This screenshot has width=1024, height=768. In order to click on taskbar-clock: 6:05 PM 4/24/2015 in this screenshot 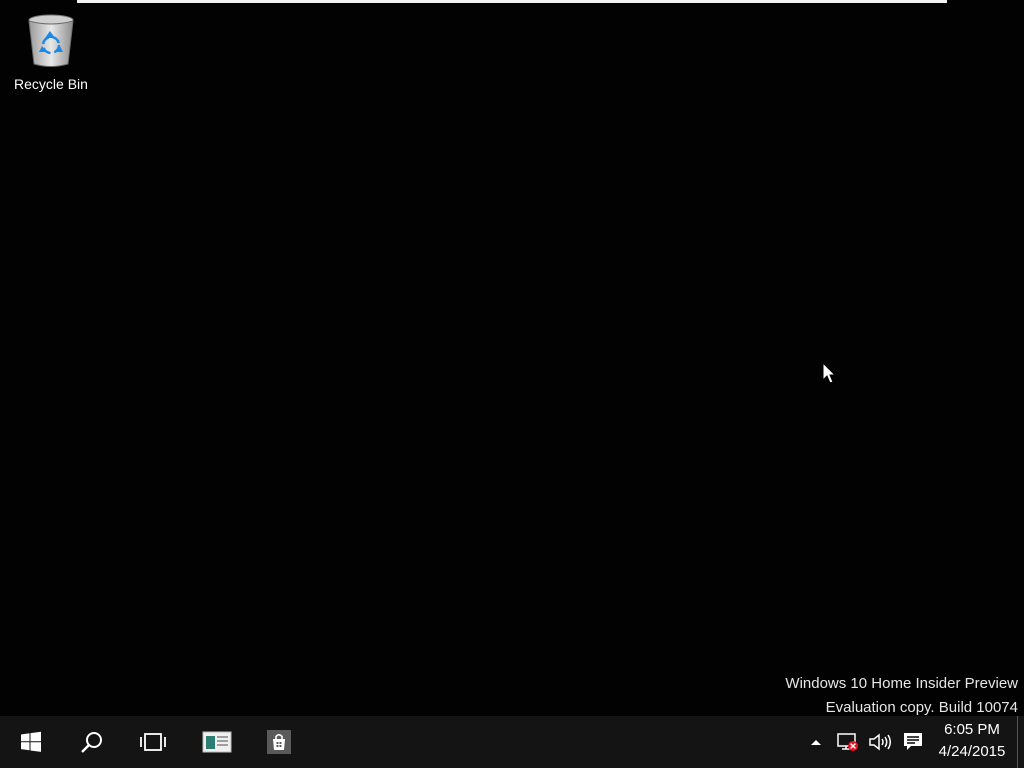, I will do `click(972, 742)`.